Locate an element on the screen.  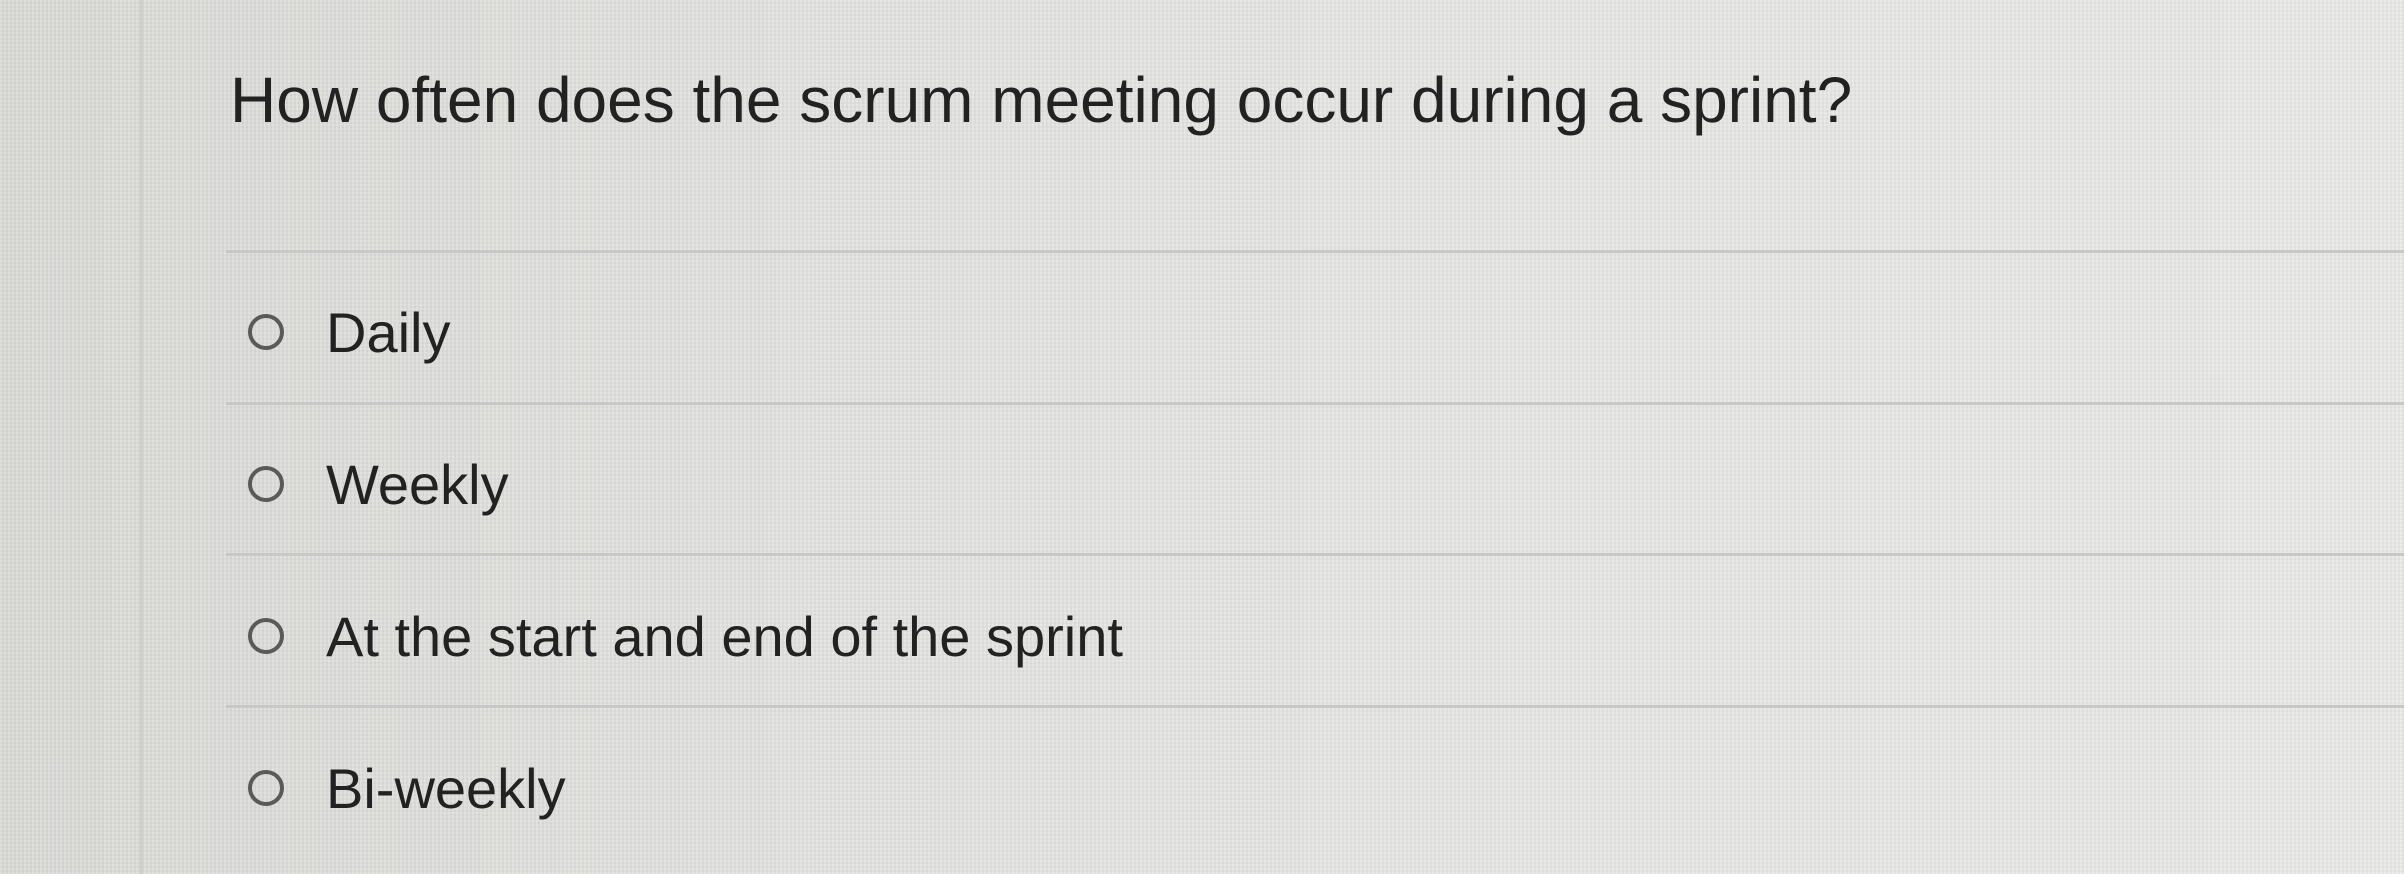
panel-left-border is located at coordinates (141, 437).